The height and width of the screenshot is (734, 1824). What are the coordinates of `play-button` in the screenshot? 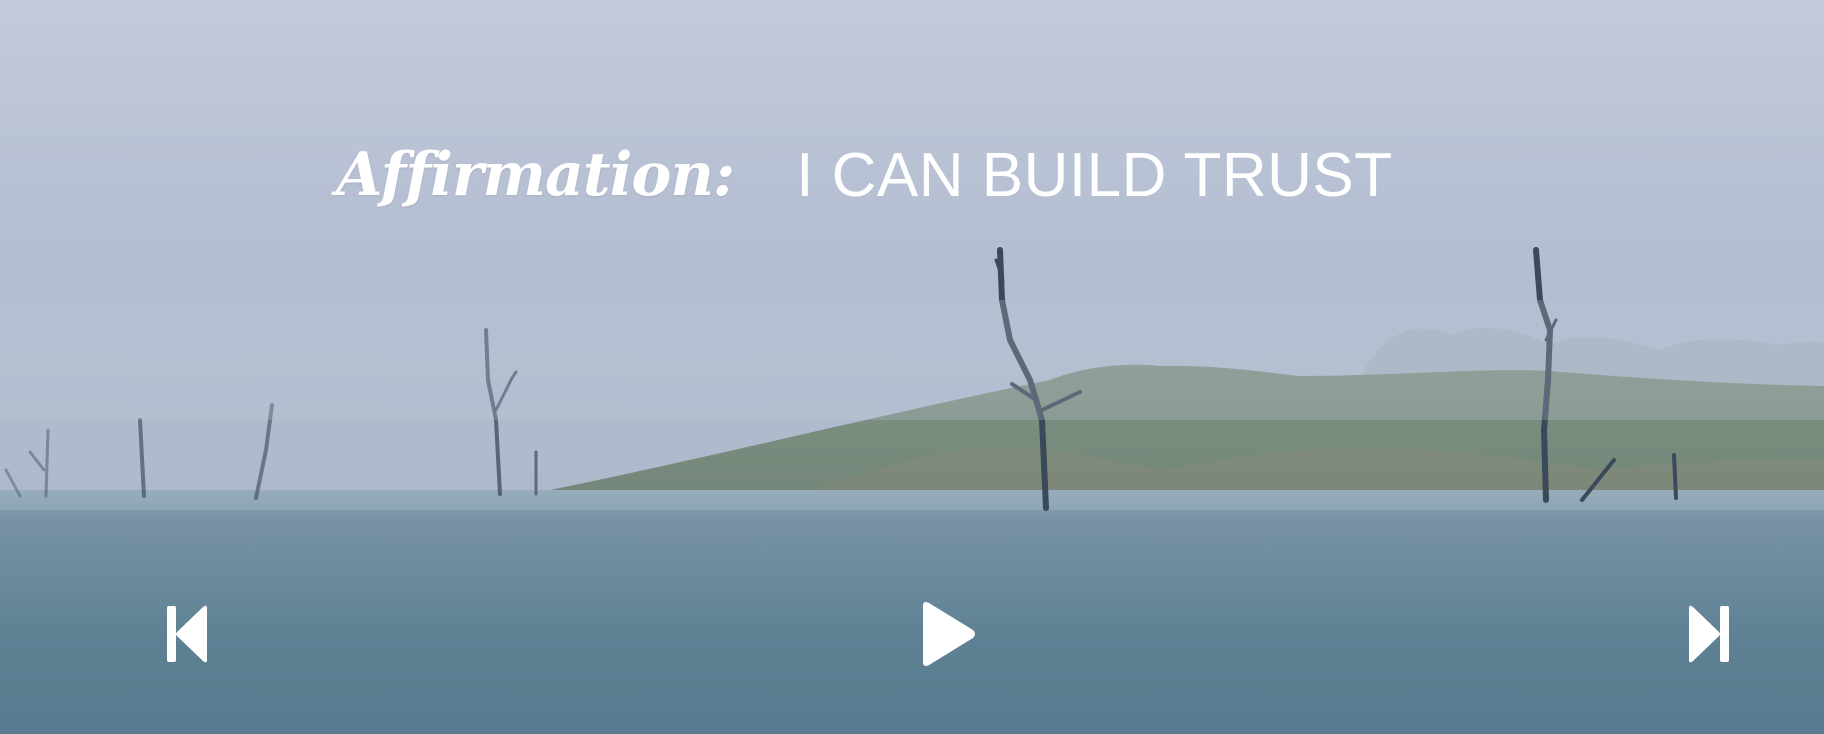 It's located at (948, 634).